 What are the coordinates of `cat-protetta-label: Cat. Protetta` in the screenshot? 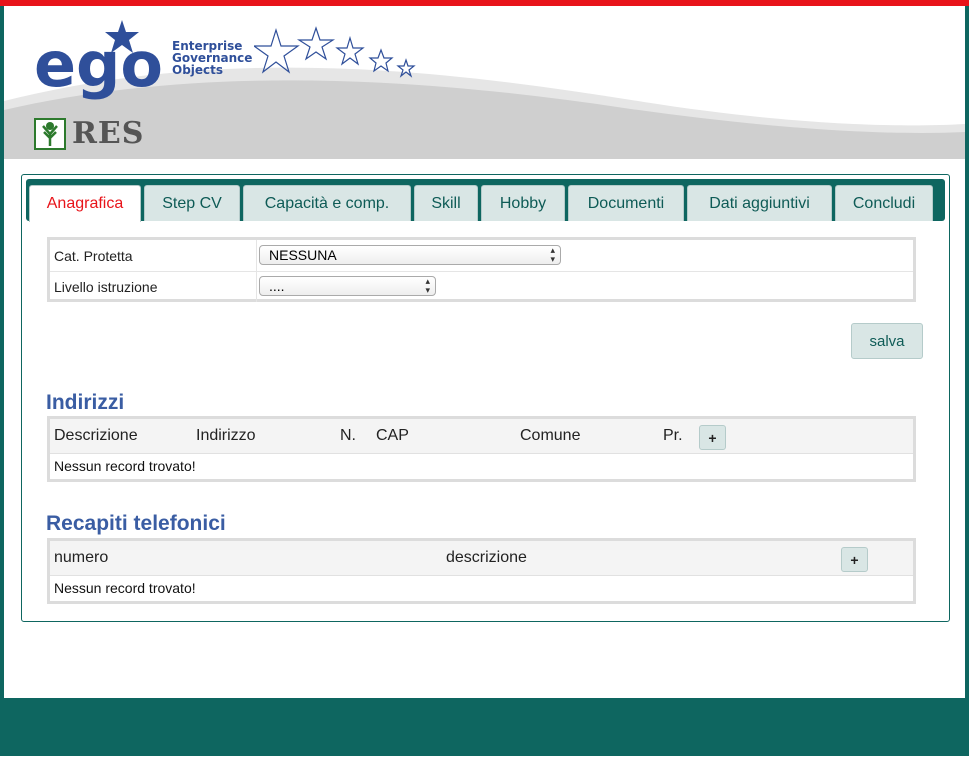 It's located at (93, 256).